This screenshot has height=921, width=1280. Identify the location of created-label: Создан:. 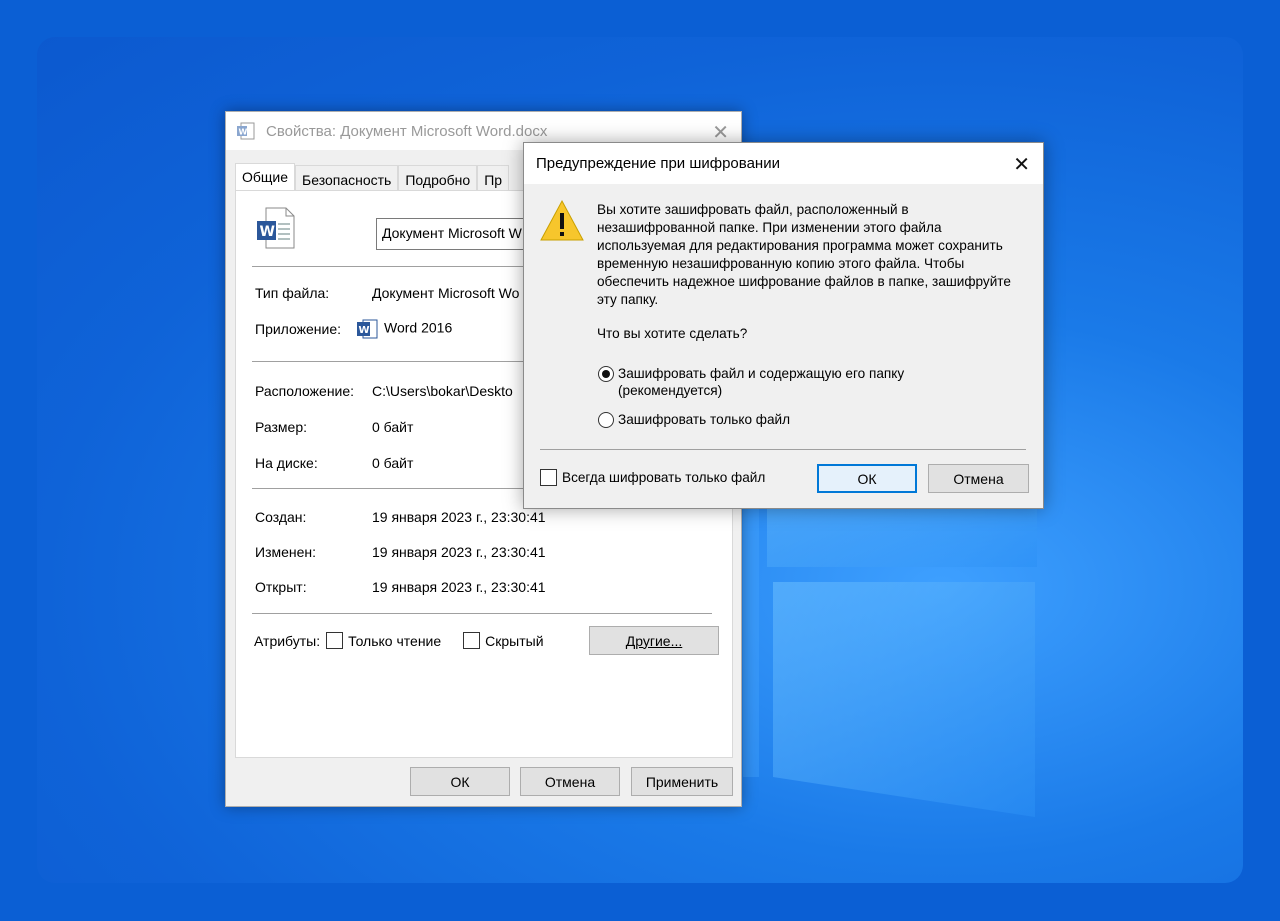
(281, 517).